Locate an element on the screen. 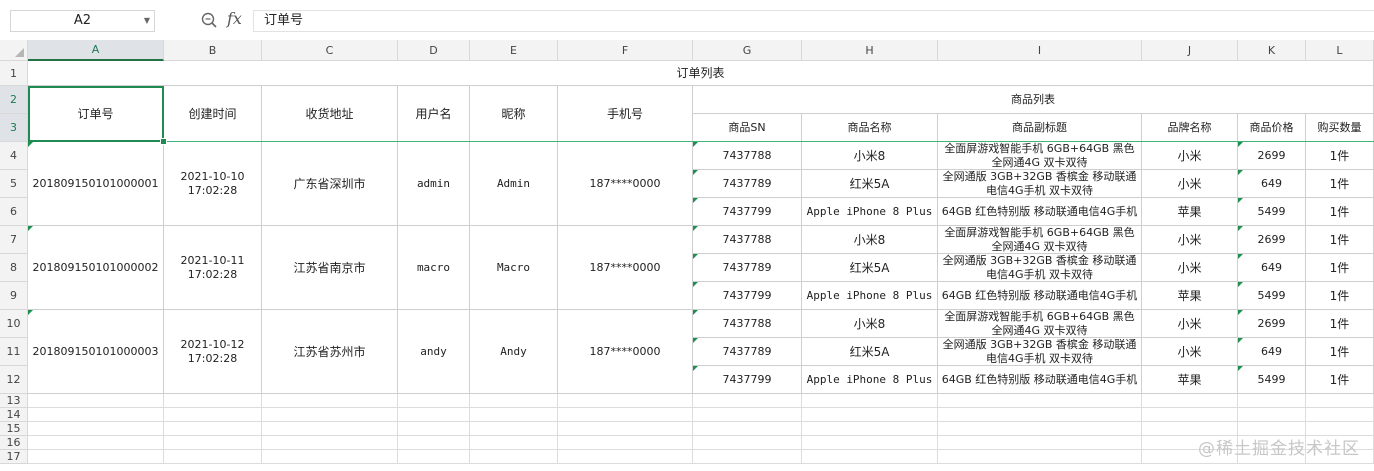 The width and height of the screenshot is (1374, 471). row-header-14: 14 is located at coordinates (14, 415).